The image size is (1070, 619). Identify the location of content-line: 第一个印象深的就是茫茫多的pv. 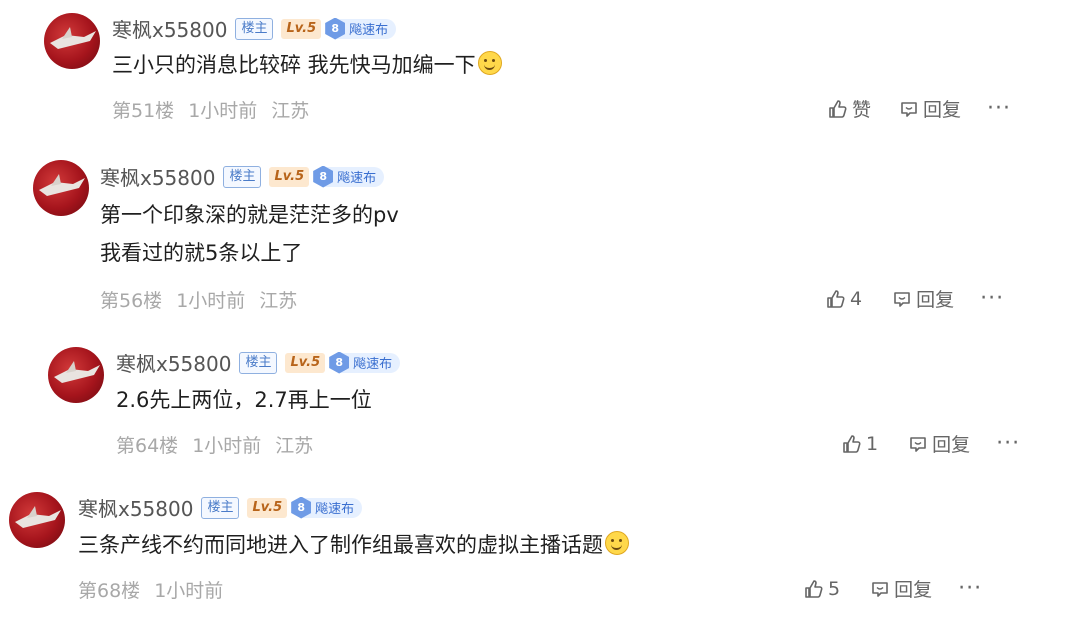
(249, 215).